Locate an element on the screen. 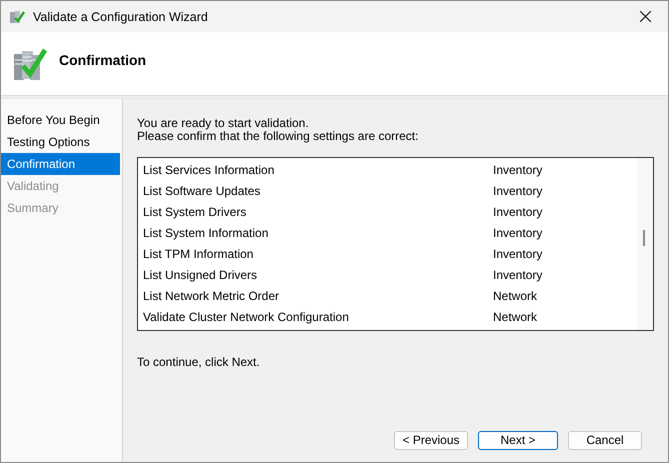 Image resolution: width=669 pixels, height=463 pixels. close-icon is located at coordinates (645, 16).